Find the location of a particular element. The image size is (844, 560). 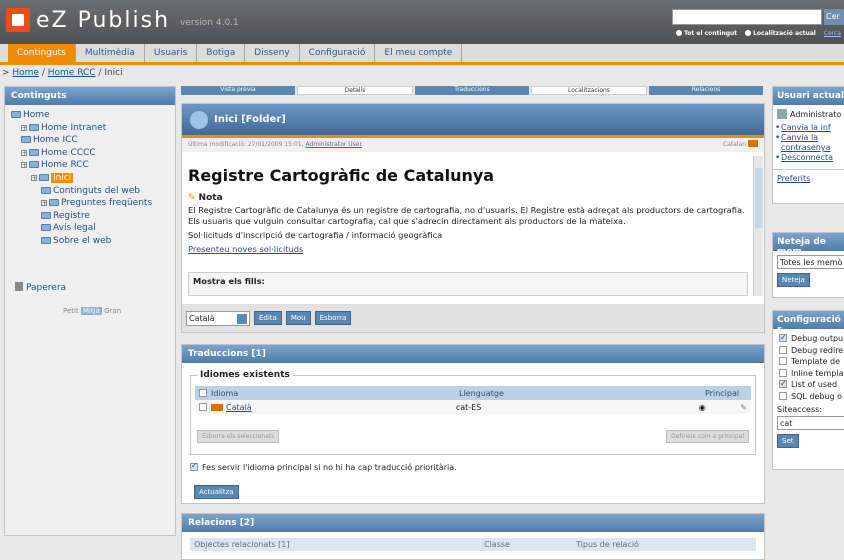

tab-detalls: Detalls is located at coordinates (355, 90).